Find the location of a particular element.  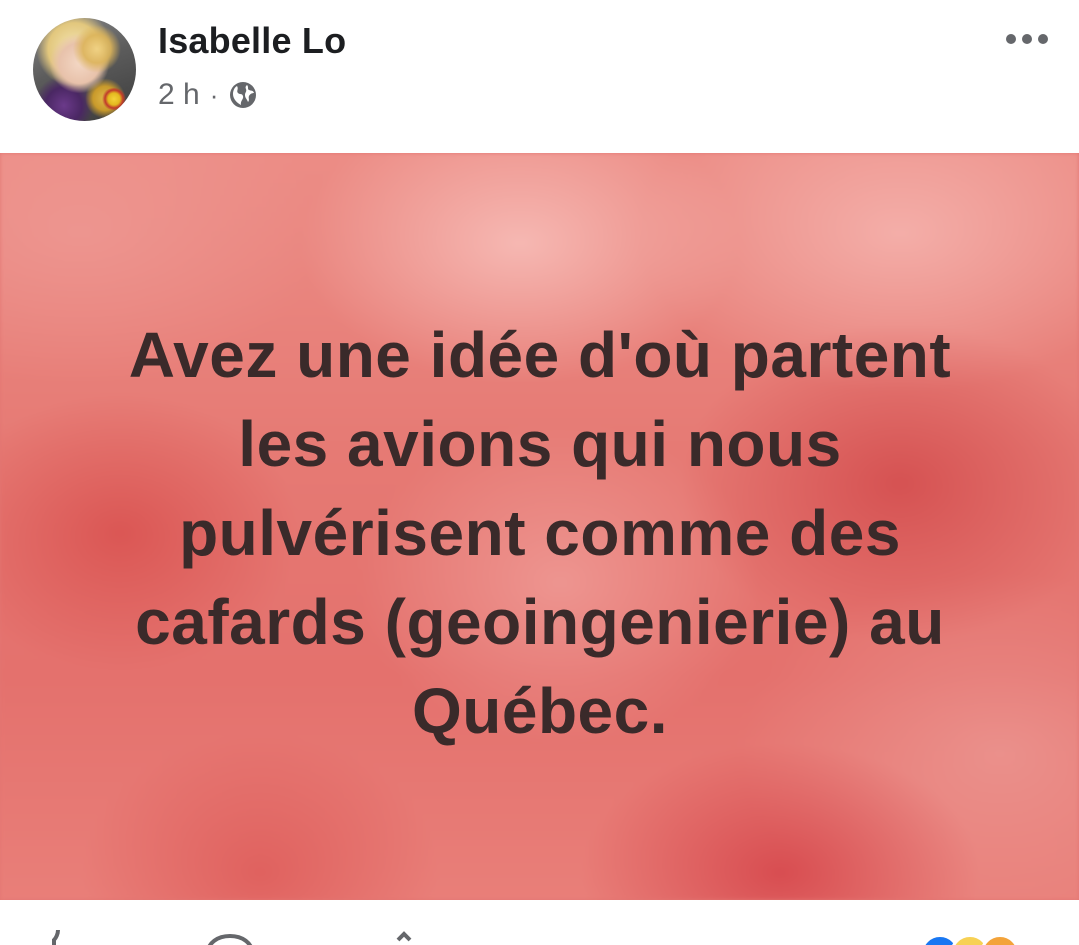

post-text-line: Québec. is located at coordinates (540, 710).